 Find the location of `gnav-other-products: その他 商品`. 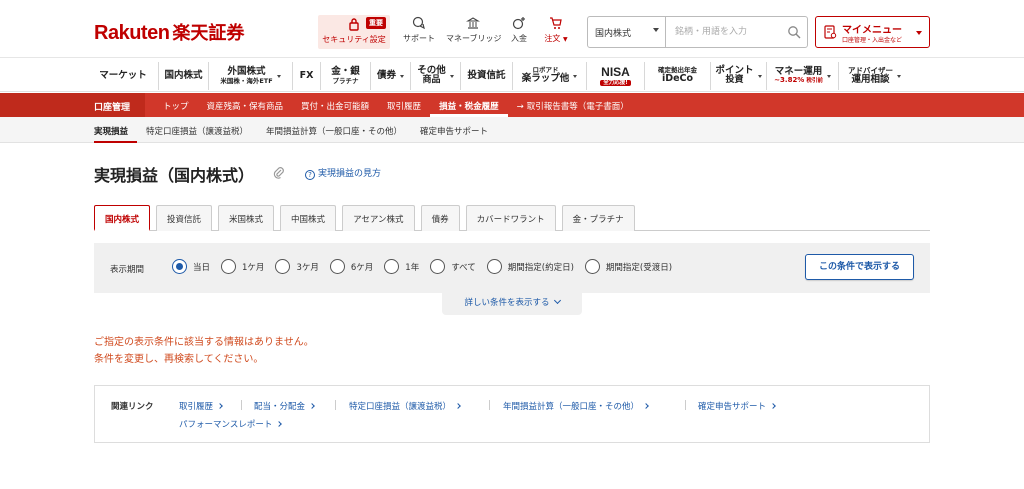

gnav-other-products: その他 商品 is located at coordinates (435, 76).